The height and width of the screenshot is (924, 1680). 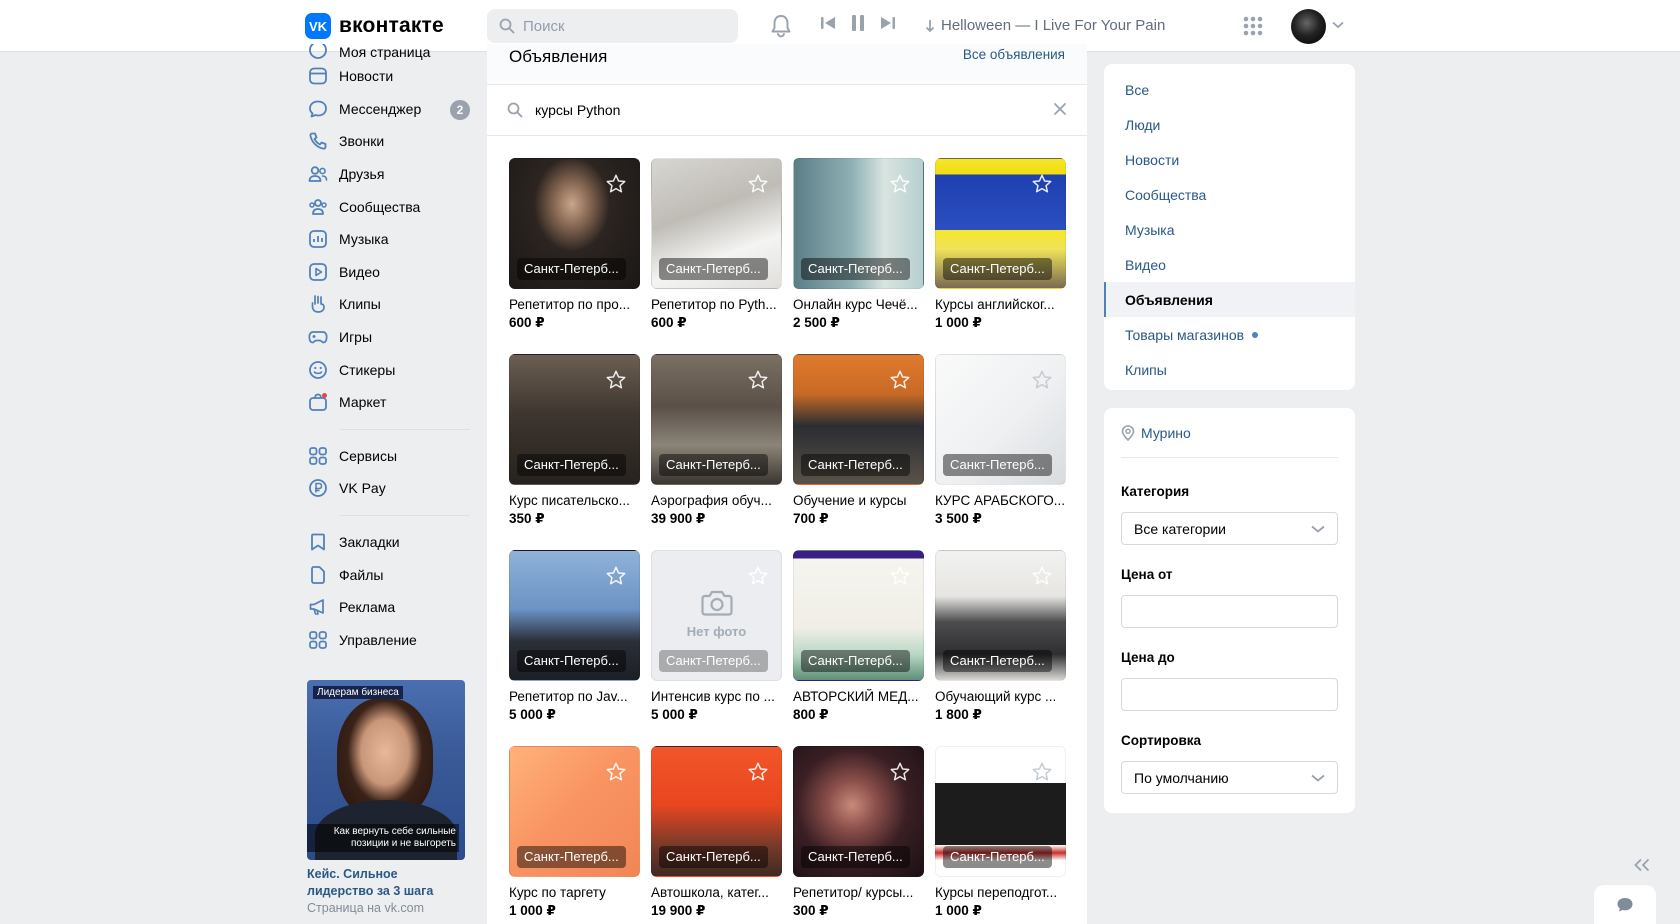 I want to click on listing-card: Санкт-Петерб... АВТОРСКИЙ МЕД... 800 ₽, so click(x=858, y=648).